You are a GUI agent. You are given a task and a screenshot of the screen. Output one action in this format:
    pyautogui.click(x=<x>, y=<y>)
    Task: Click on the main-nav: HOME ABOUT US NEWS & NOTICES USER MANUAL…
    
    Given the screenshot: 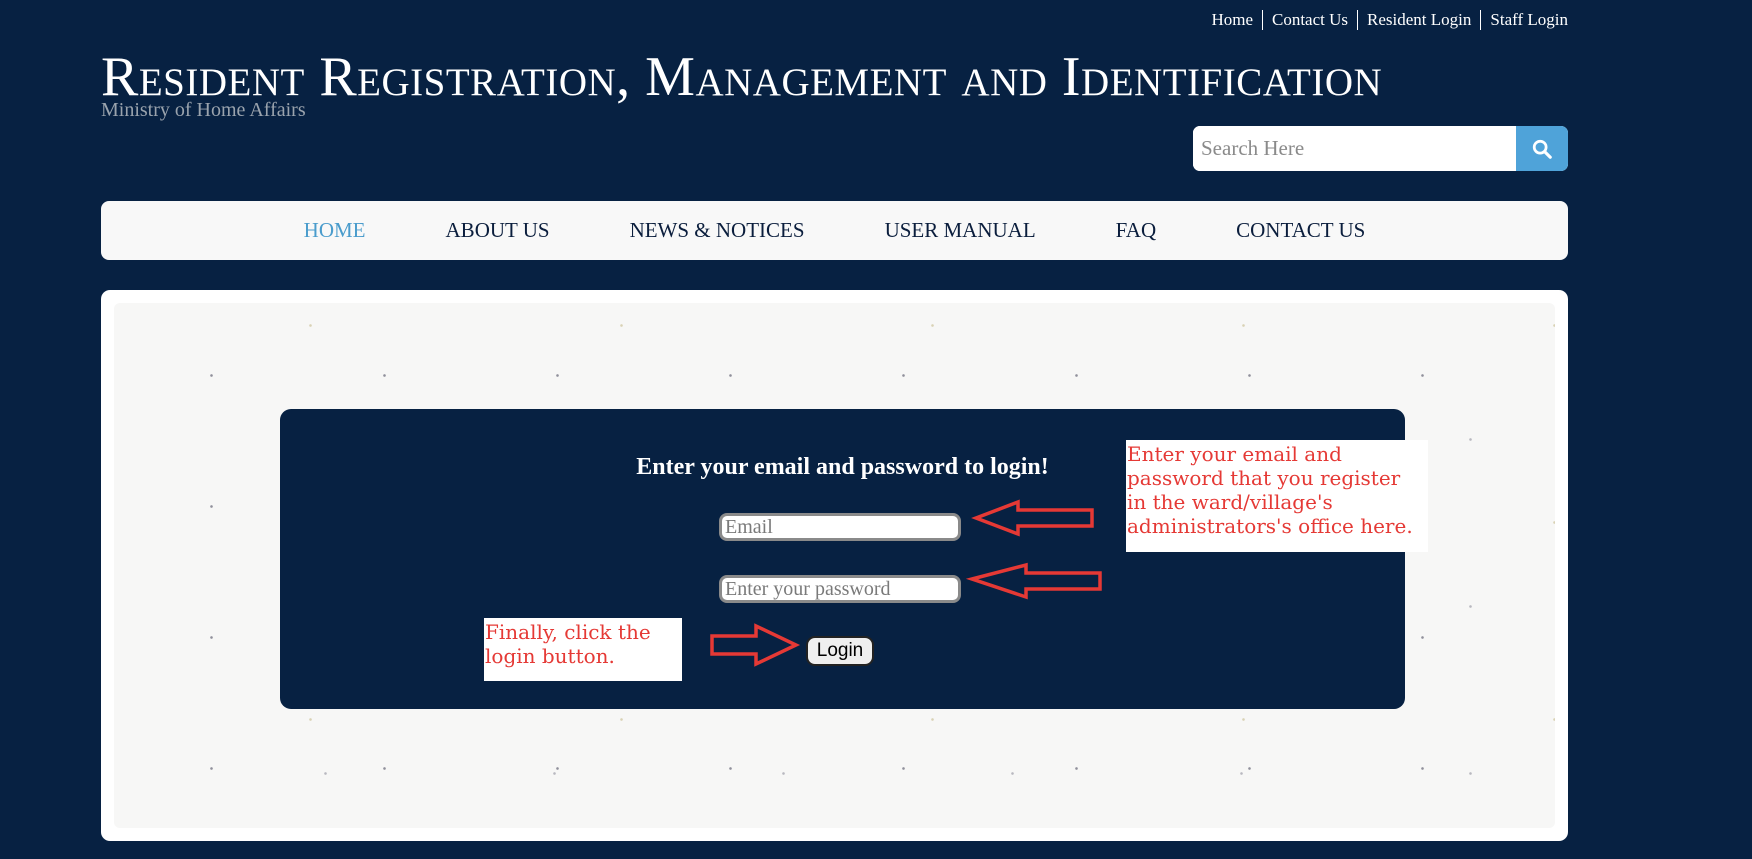 What is the action you would take?
    pyautogui.click(x=834, y=230)
    